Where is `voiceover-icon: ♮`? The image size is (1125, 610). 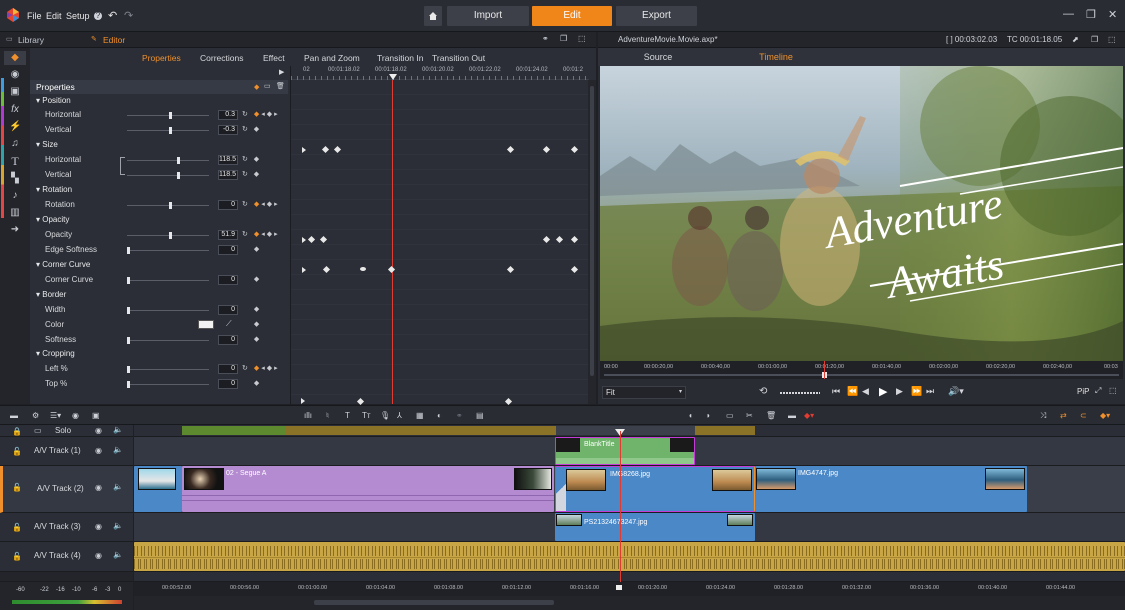 voiceover-icon: ♮ is located at coordinates (327, 415).